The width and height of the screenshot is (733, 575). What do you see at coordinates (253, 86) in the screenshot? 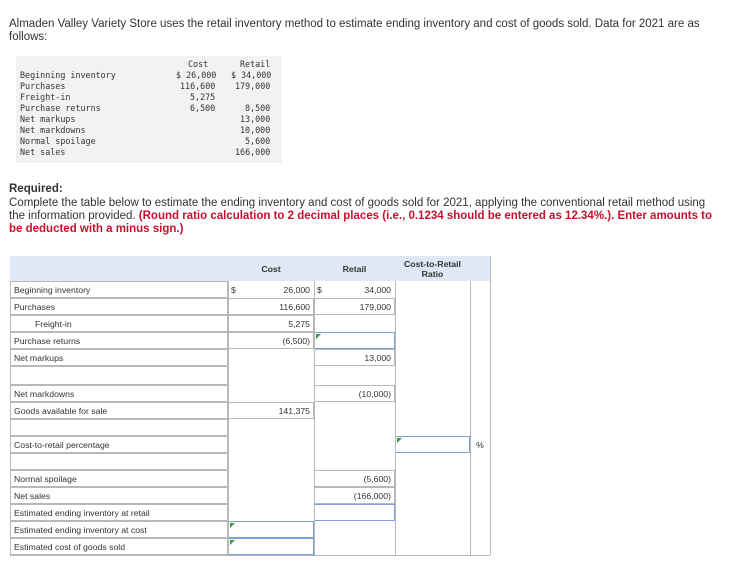
I see `given-row-retail: 179,000` at bounding box center [253, 86].